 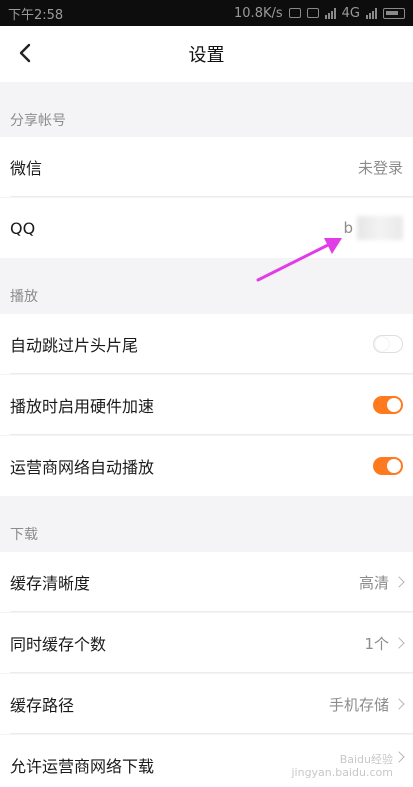 What do you see at coordinates (42, 705) in the screenshot?
I see `cache-path-label: 缓存路径` at bounding box center [42, 705].